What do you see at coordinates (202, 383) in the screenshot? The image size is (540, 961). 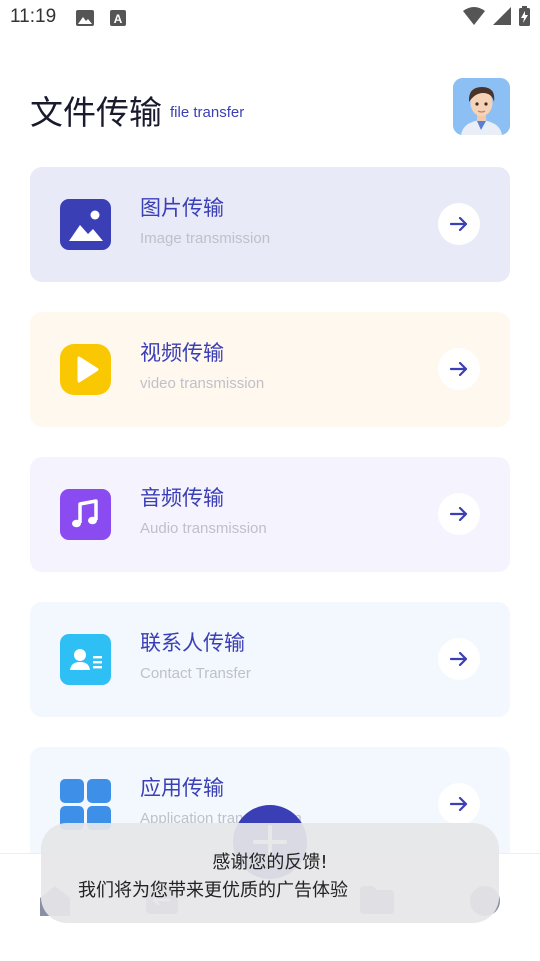 I see `card-subtitle: video transmission` at bounding box center [202, 383].